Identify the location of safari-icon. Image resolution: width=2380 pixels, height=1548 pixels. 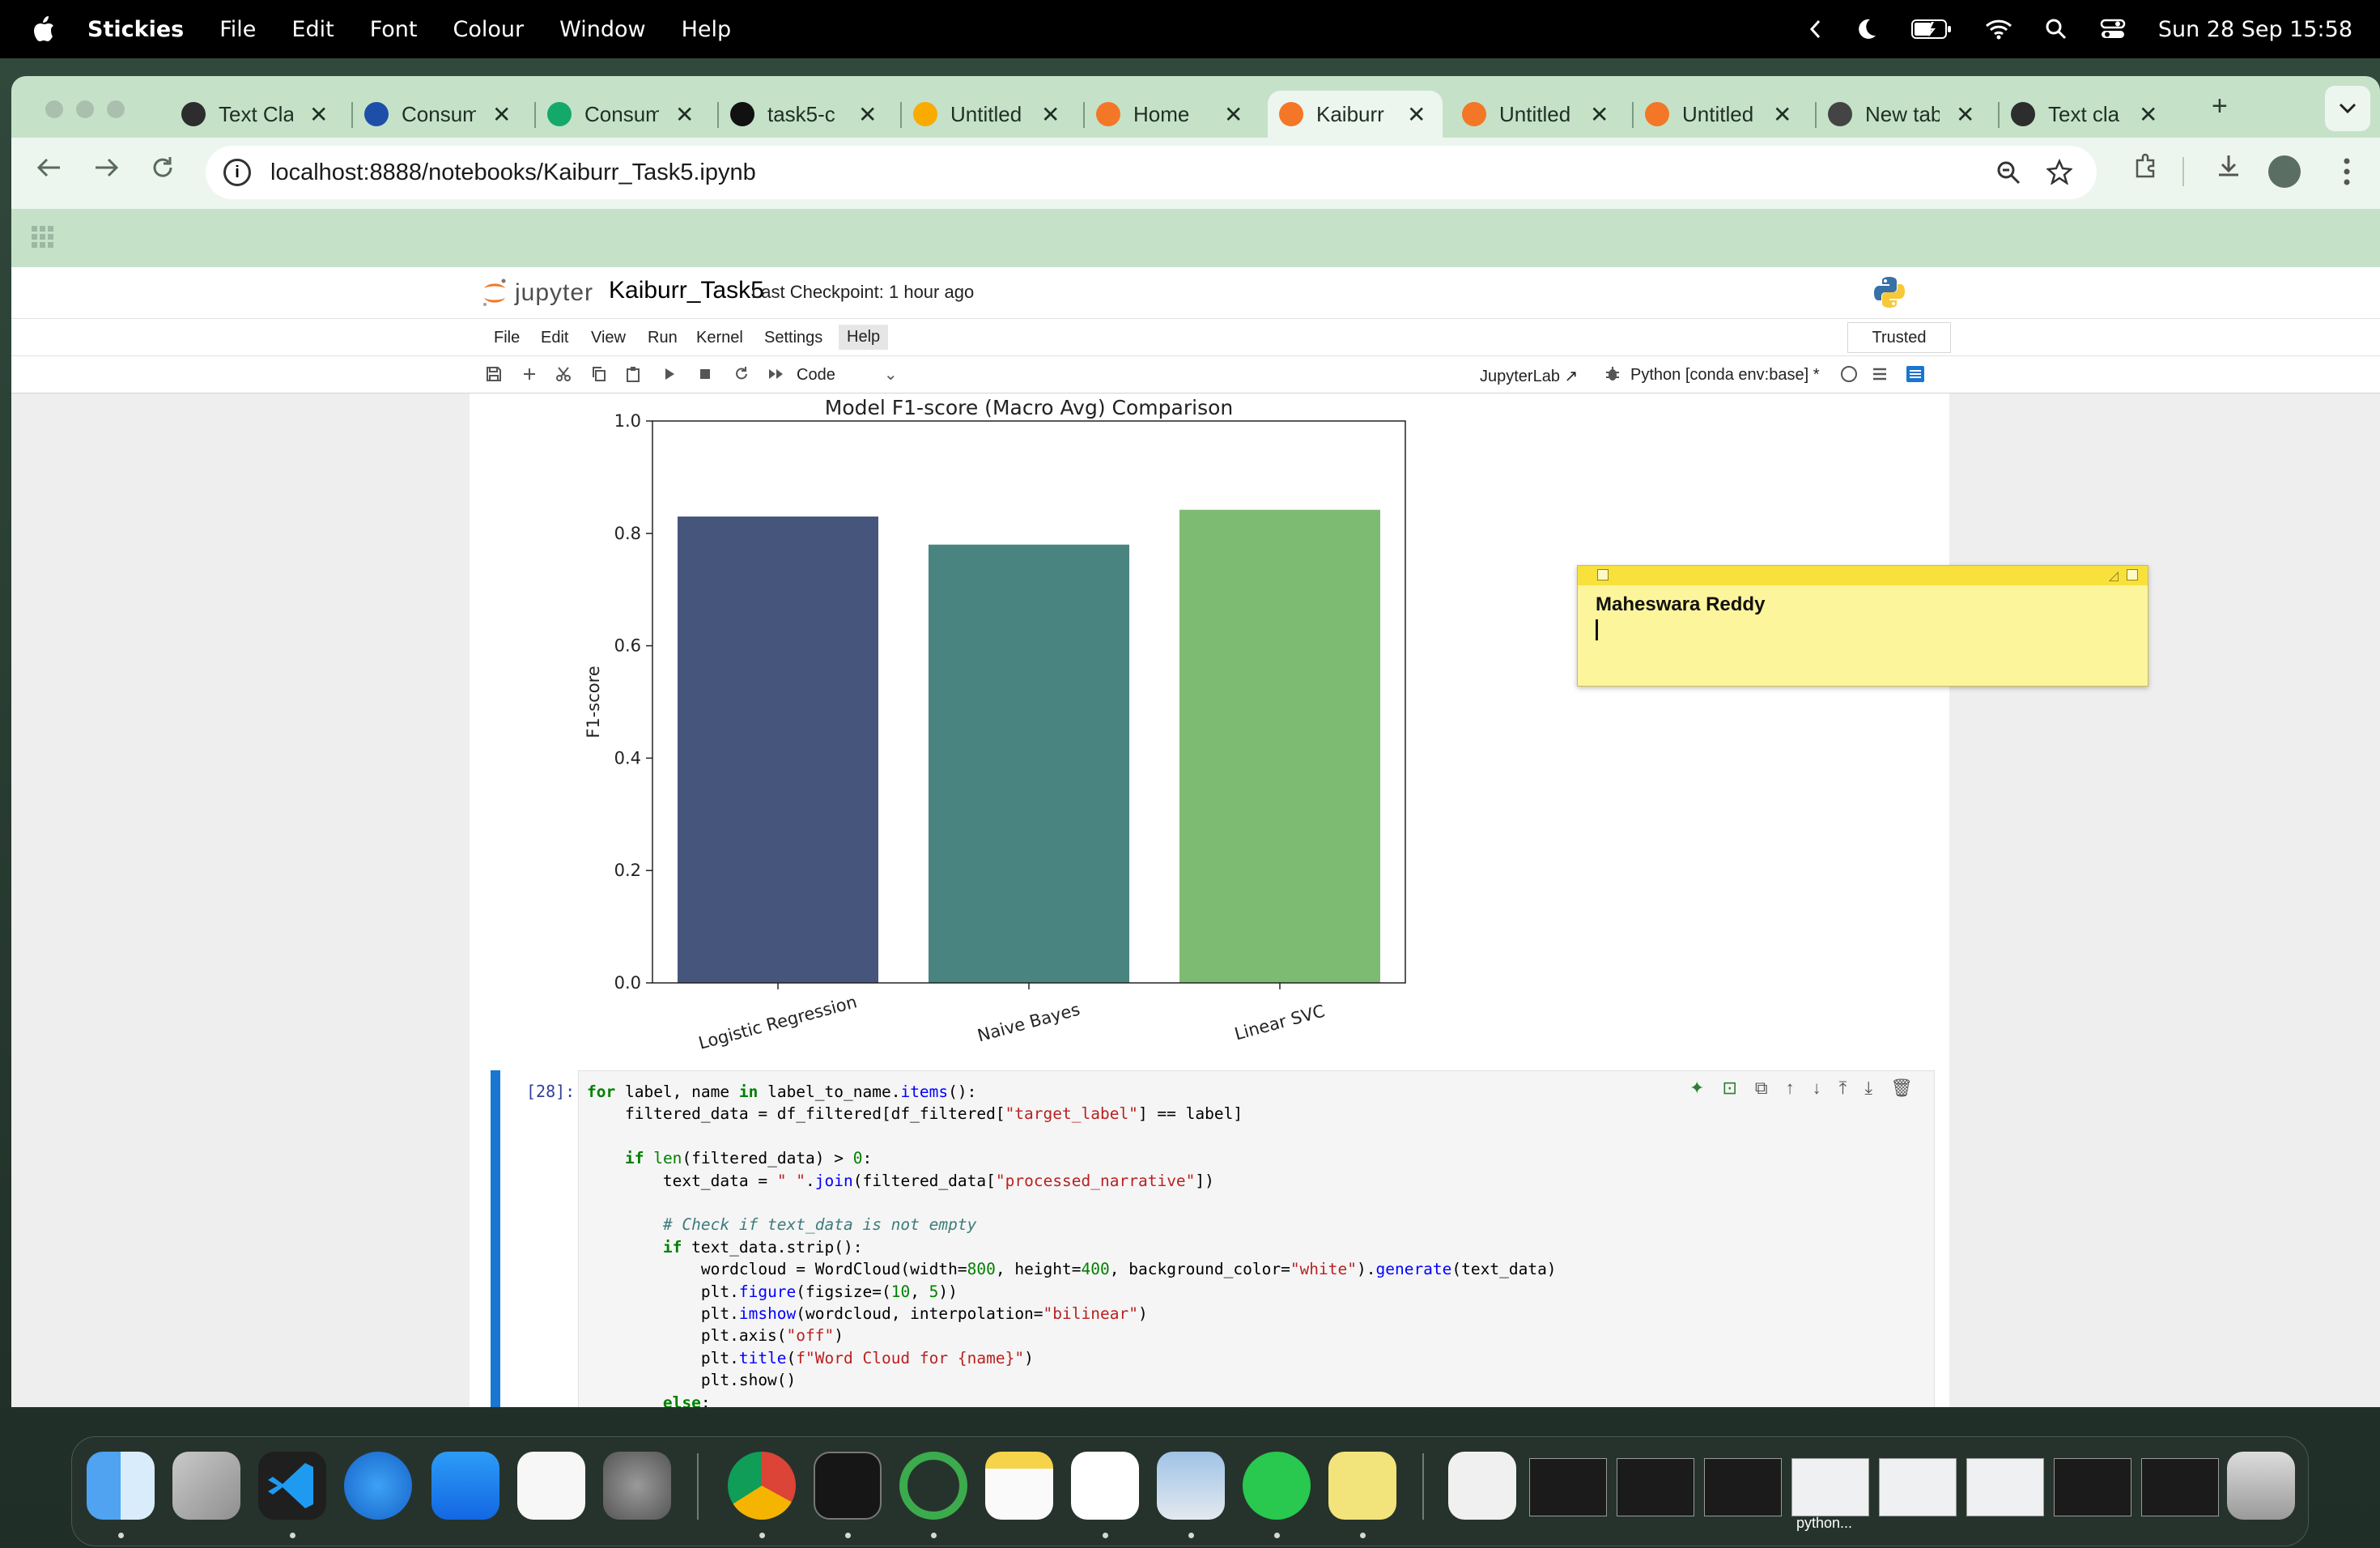
(378, 1486).